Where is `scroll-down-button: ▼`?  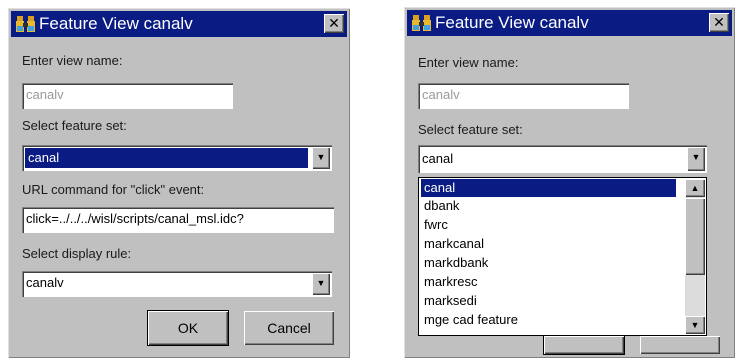
scroll-down-button: ▼ is located at coordinates (695, 325).